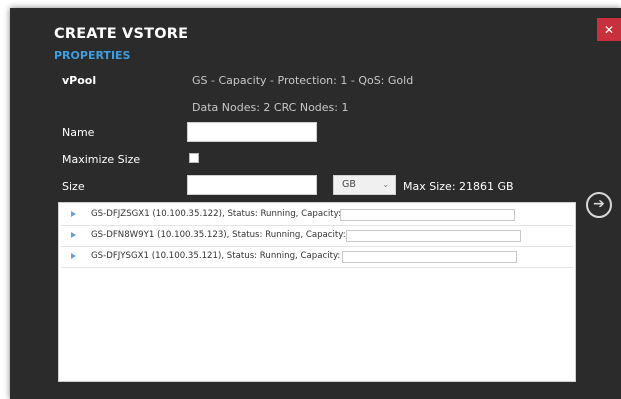 This screenshot has height=399, width=621. What do you see at coordinates (252, 185) in the screenshot?
I see `size-input` at bounding box center [252, 185].